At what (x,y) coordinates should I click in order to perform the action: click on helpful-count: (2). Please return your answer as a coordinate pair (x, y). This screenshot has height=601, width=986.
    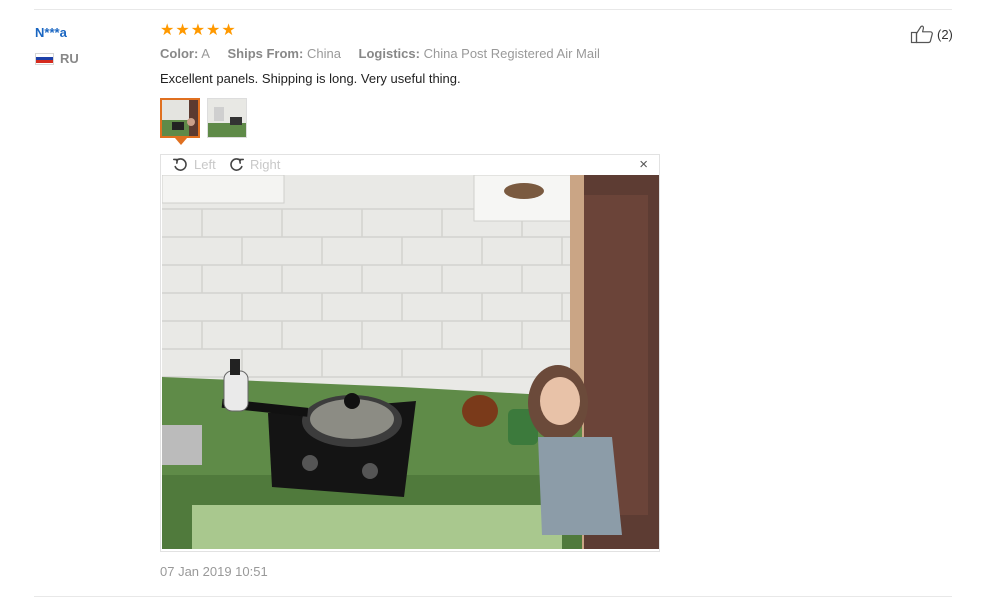
    Looking at the image, I should click on (945, 34).